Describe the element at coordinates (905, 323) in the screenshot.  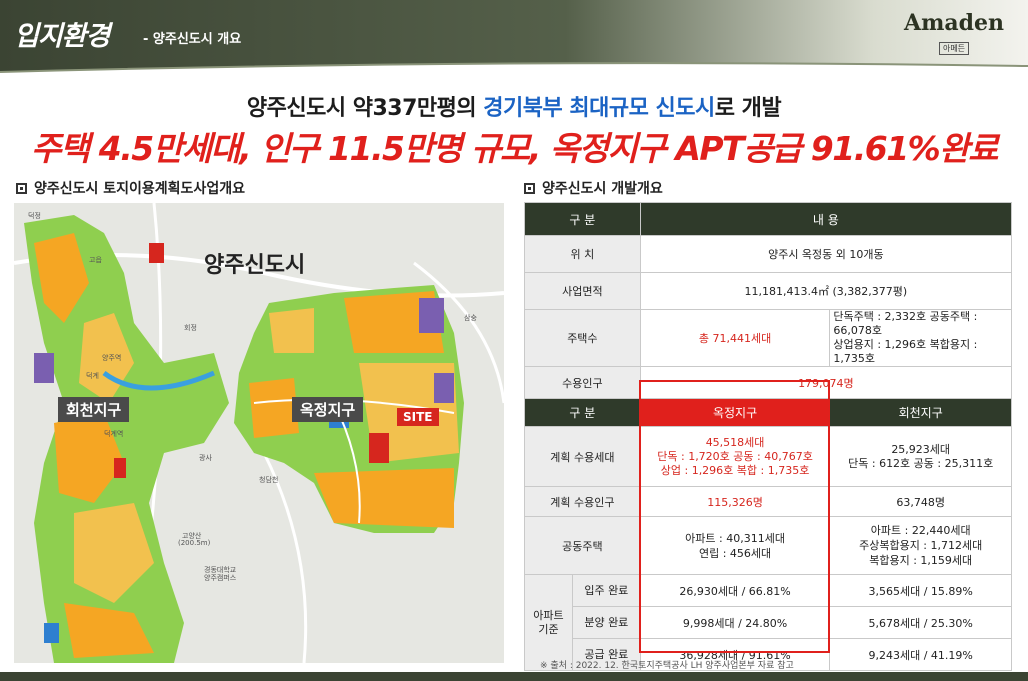
I see `housing-detail-line: 단독주택 : 2,332호 공동주택 : 66,078호` at that location.